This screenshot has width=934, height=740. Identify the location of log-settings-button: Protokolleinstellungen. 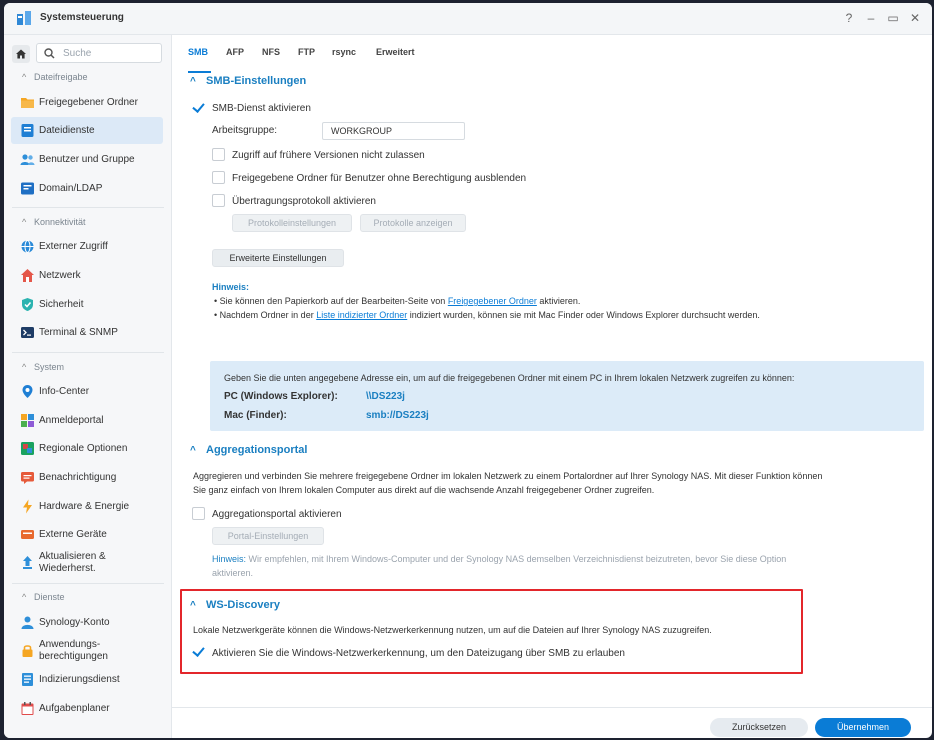
(292, 223).